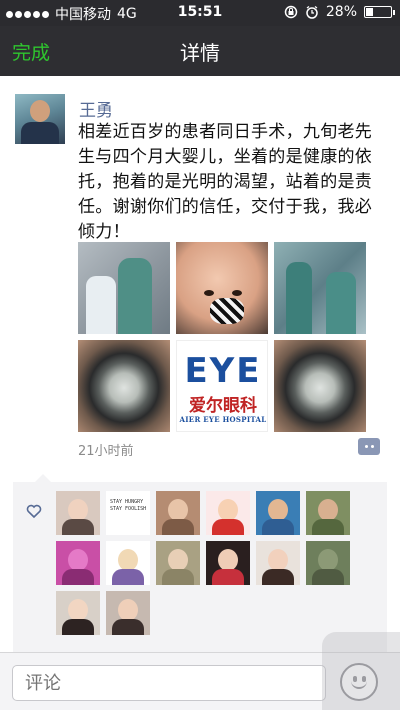 Image resolution: width=400 pixels, height=710 pixels. Describe the element at coordinates (223, 406) in the screenshot. I see `logo-chinese-text: 爱尔眼科` at that location.